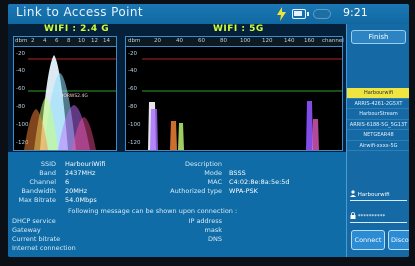 The image size is (415, 266). What do you see at coordinates (70, 102) in the screenshot?
I see `wifi24-signals: HORWS2.4G` at bounding box center [70, 102].